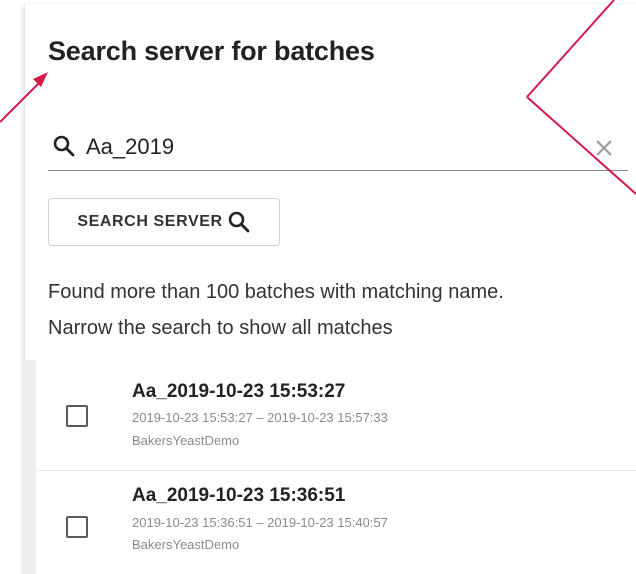 Image resolution: width=636 pixels, height=574 pixels. What do you see at coordinates (30, 467) in the screenshot?
I see `results-scroll-gutter` at bounding box center [30, 467].